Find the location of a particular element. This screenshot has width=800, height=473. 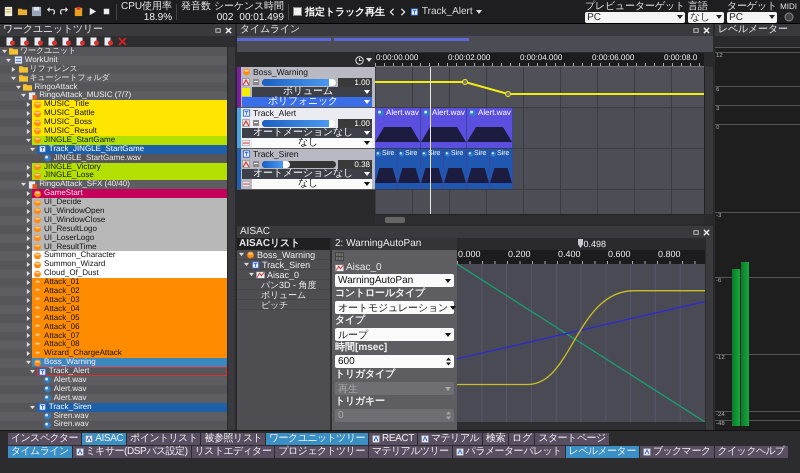

tree-item: Boss_Warning is located at coordinates (287, 255).